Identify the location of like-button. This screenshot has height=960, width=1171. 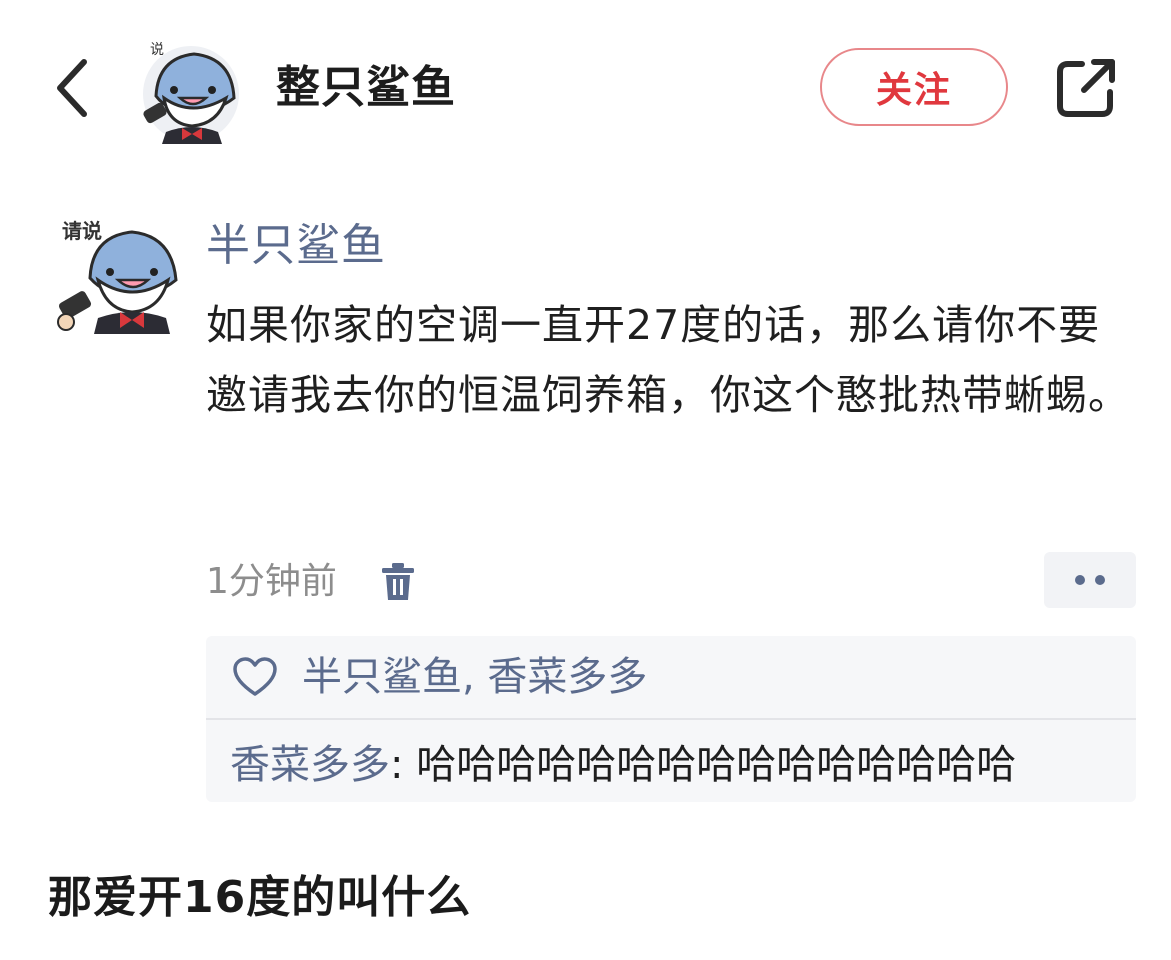
(255, 677).